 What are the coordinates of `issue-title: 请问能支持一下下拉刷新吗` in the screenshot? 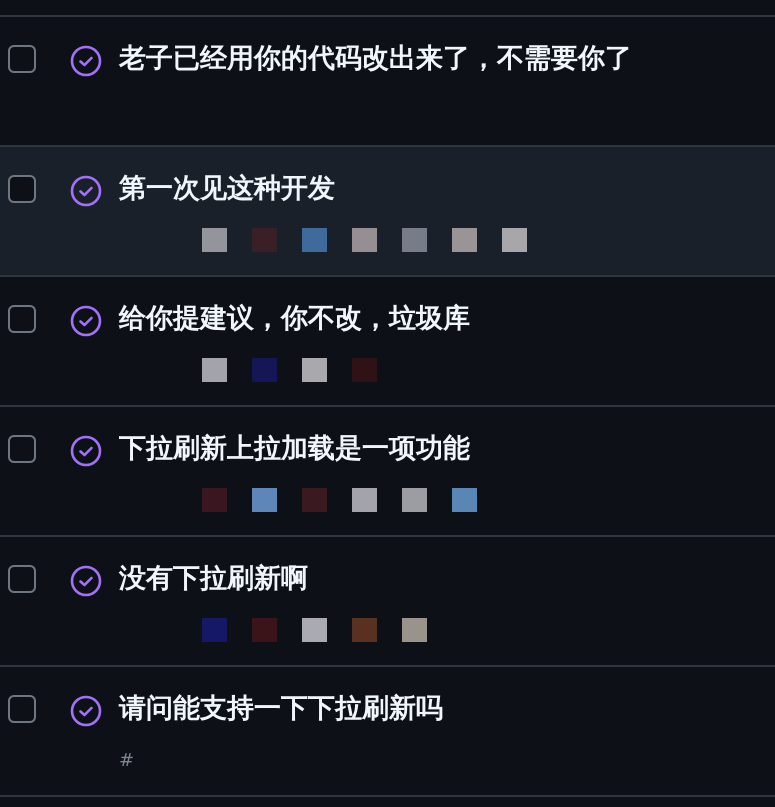 It's located at (281, 709).